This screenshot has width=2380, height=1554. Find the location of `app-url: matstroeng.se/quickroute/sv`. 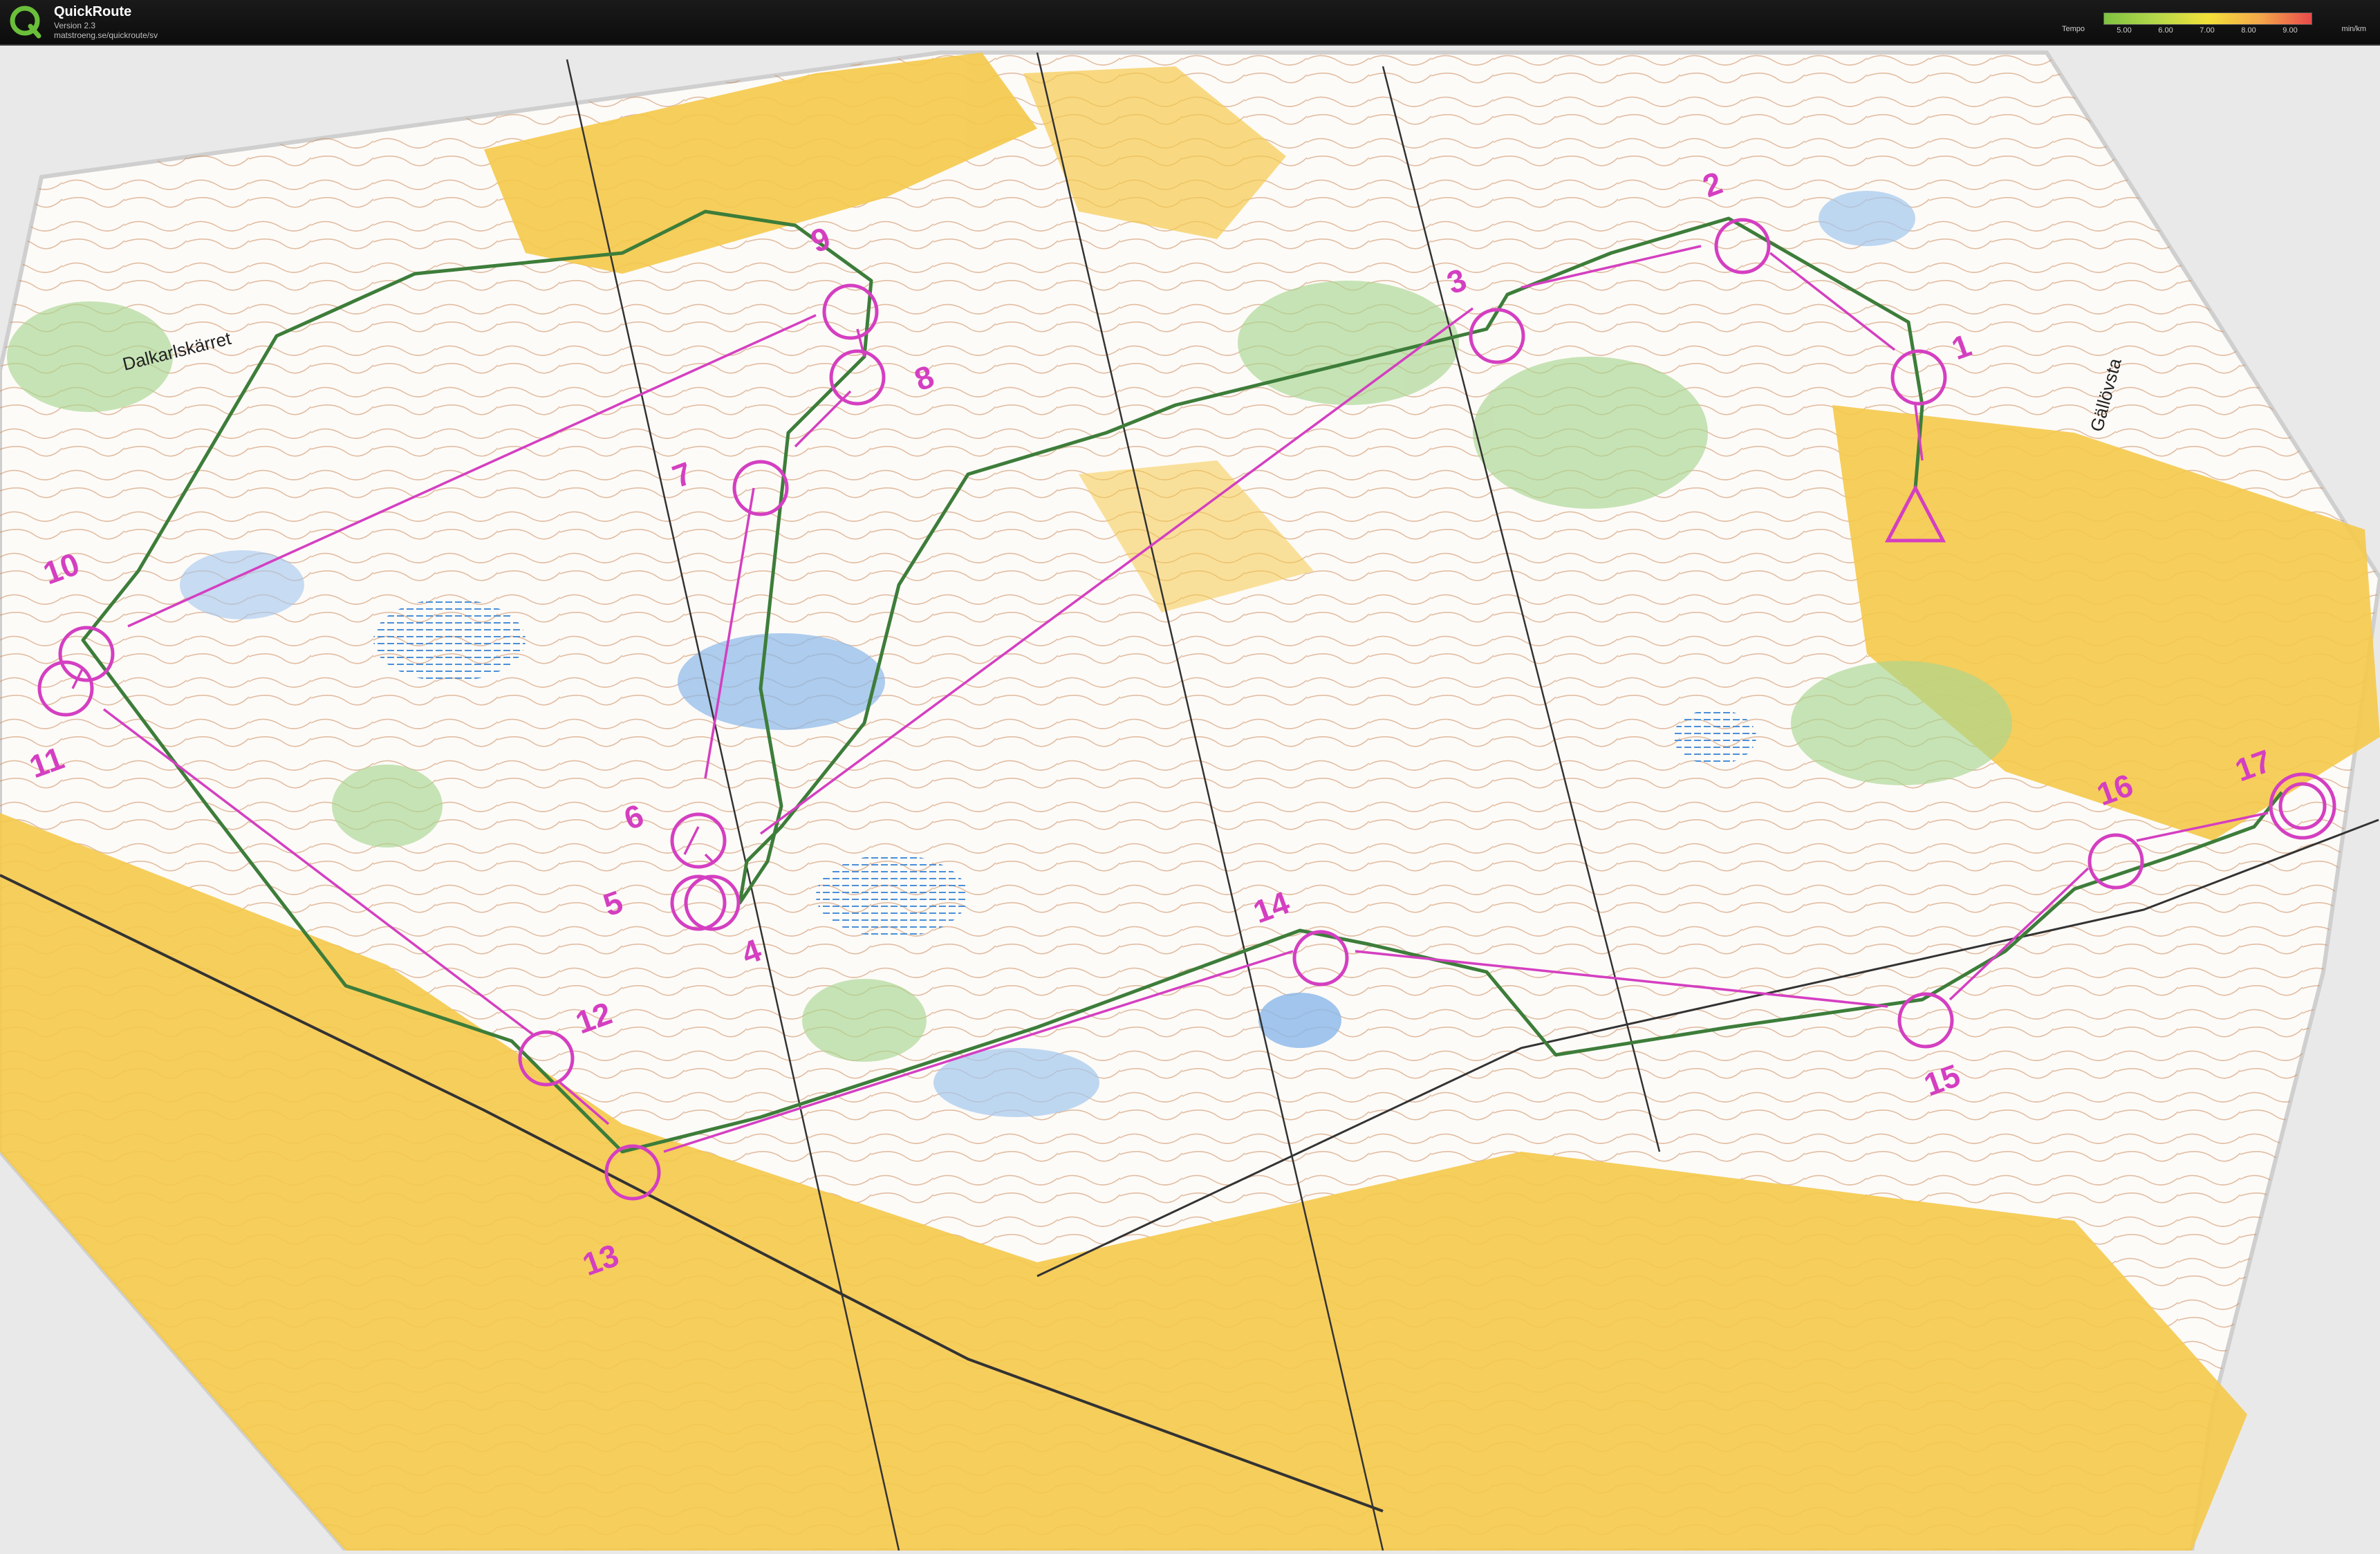

app-url: matstroeng.se/quickroute/sv is located at coordinates (106, 35).